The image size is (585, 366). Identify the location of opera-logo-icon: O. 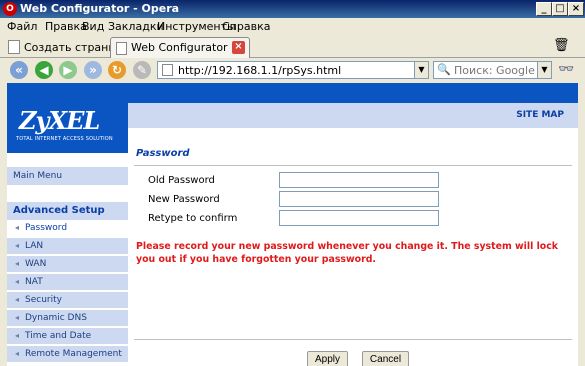
(10, 9).